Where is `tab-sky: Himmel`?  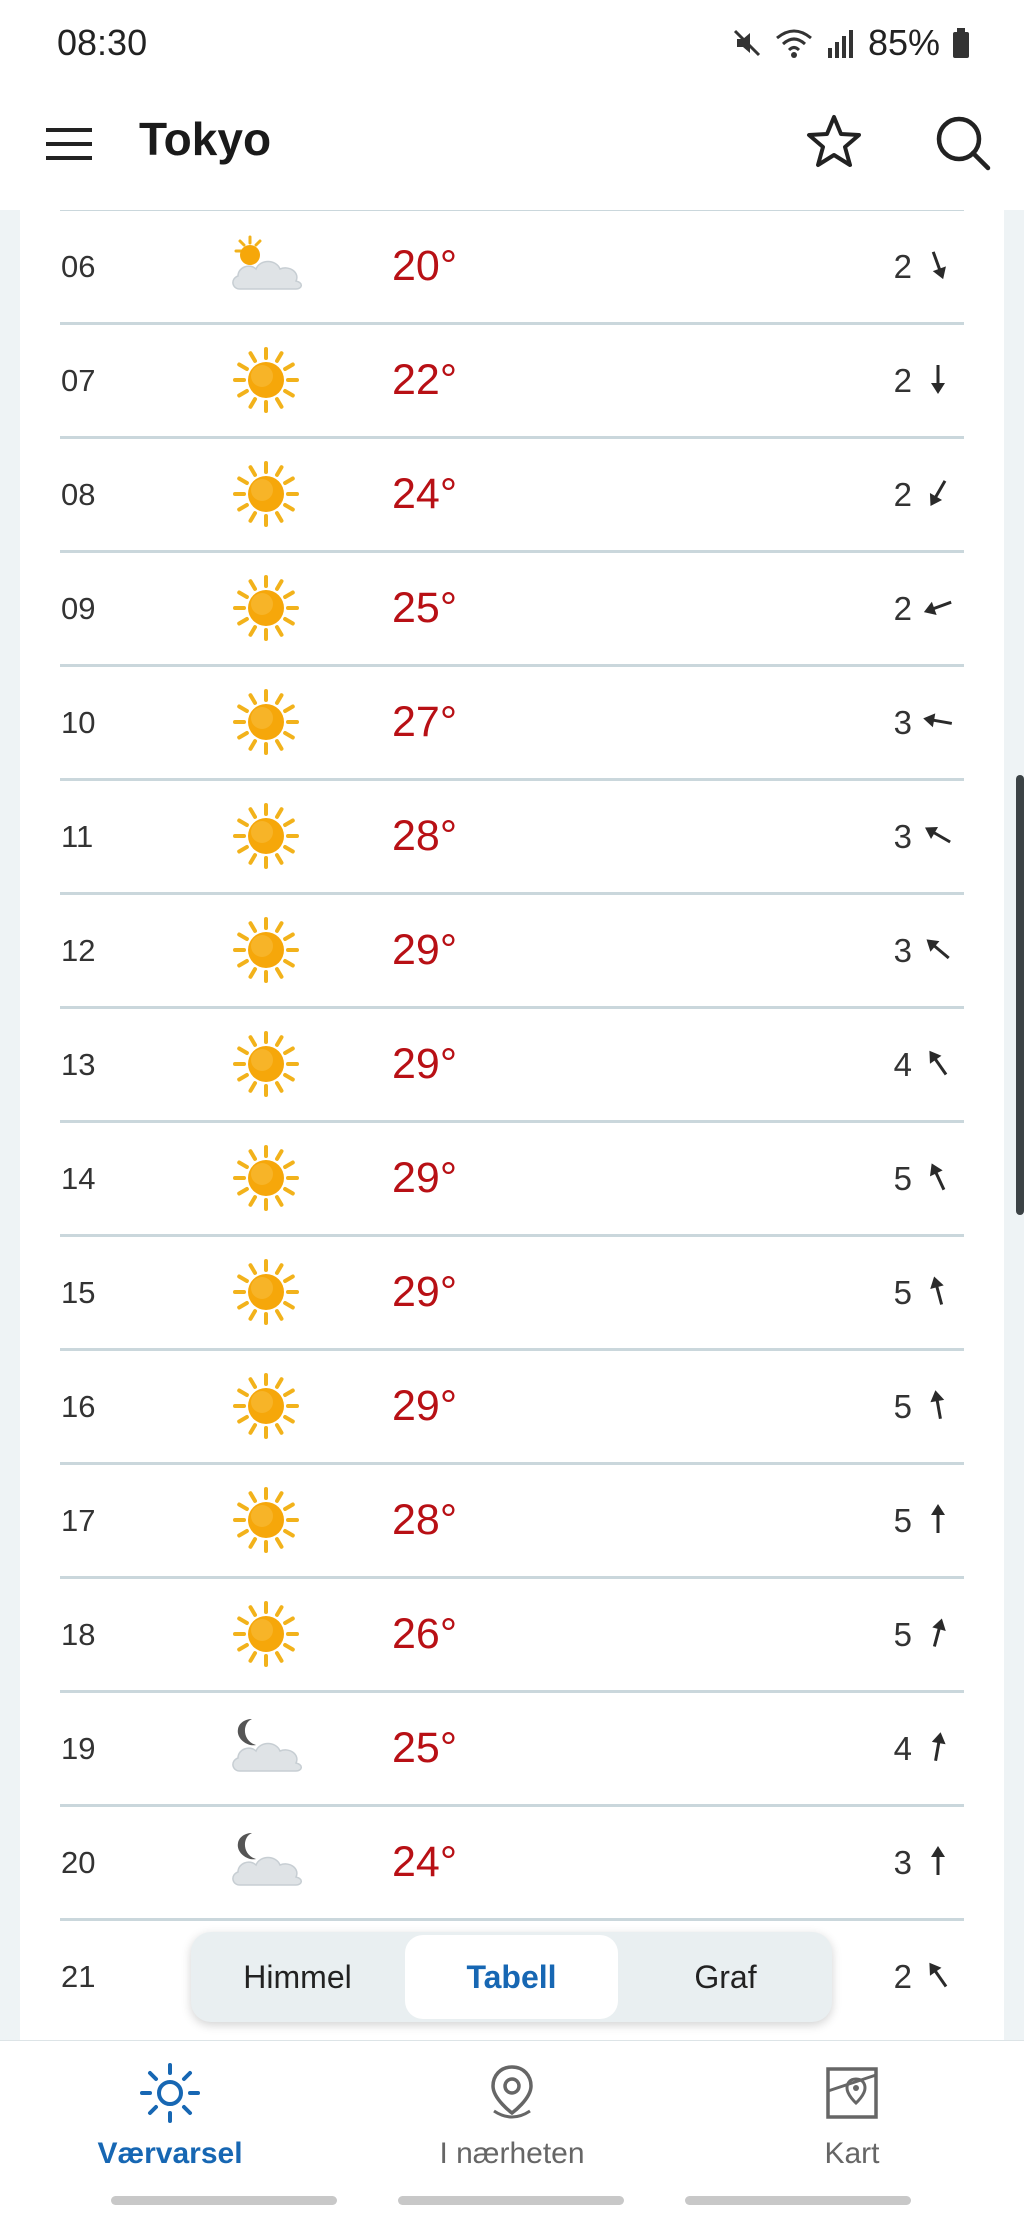 tab-sky: Himmel is located at coordinates (297, 1977).